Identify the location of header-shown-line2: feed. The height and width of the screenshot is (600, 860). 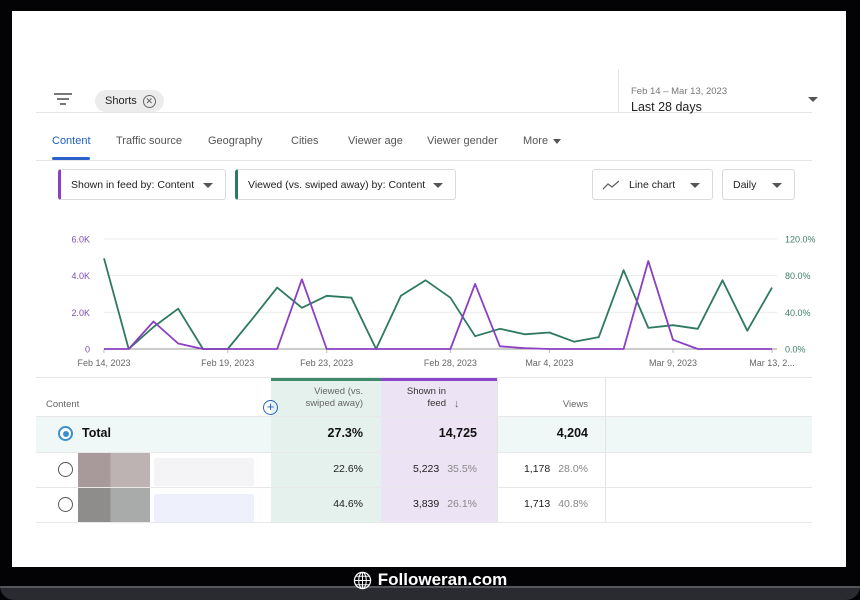
(416, 404).